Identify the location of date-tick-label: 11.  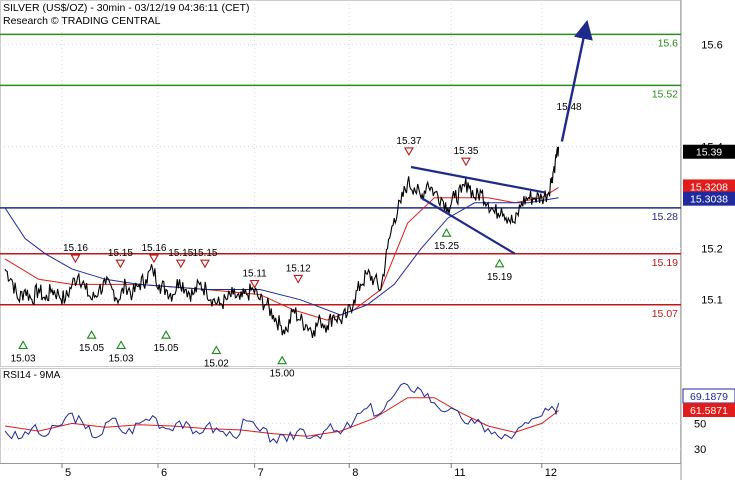
(459, 473).